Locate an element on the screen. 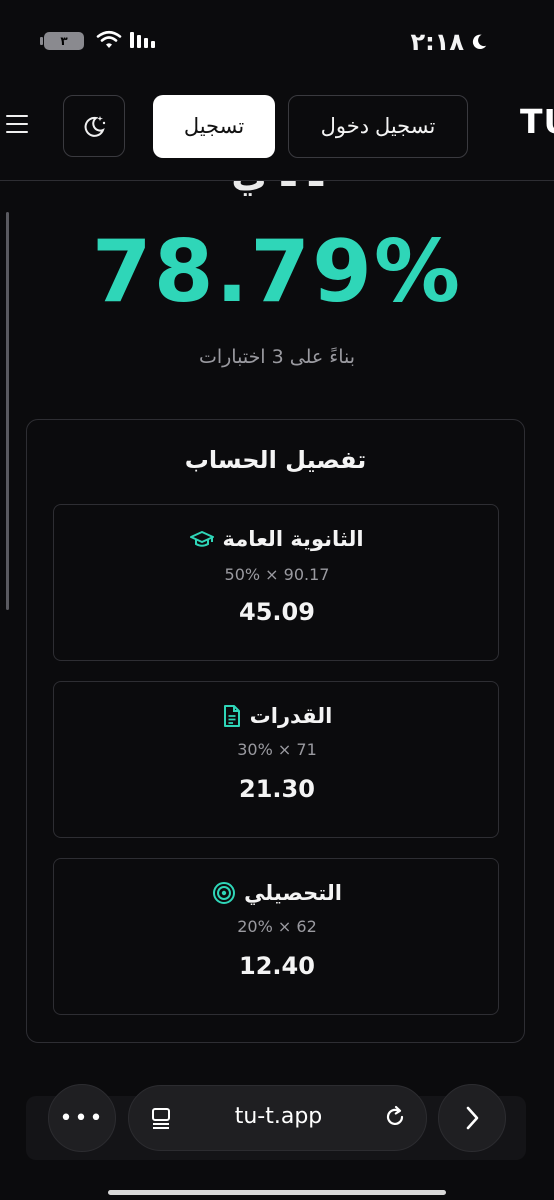 This screenshot has height=1200, width=554. battery-level: ٣ is located at coordinates (64, 41).